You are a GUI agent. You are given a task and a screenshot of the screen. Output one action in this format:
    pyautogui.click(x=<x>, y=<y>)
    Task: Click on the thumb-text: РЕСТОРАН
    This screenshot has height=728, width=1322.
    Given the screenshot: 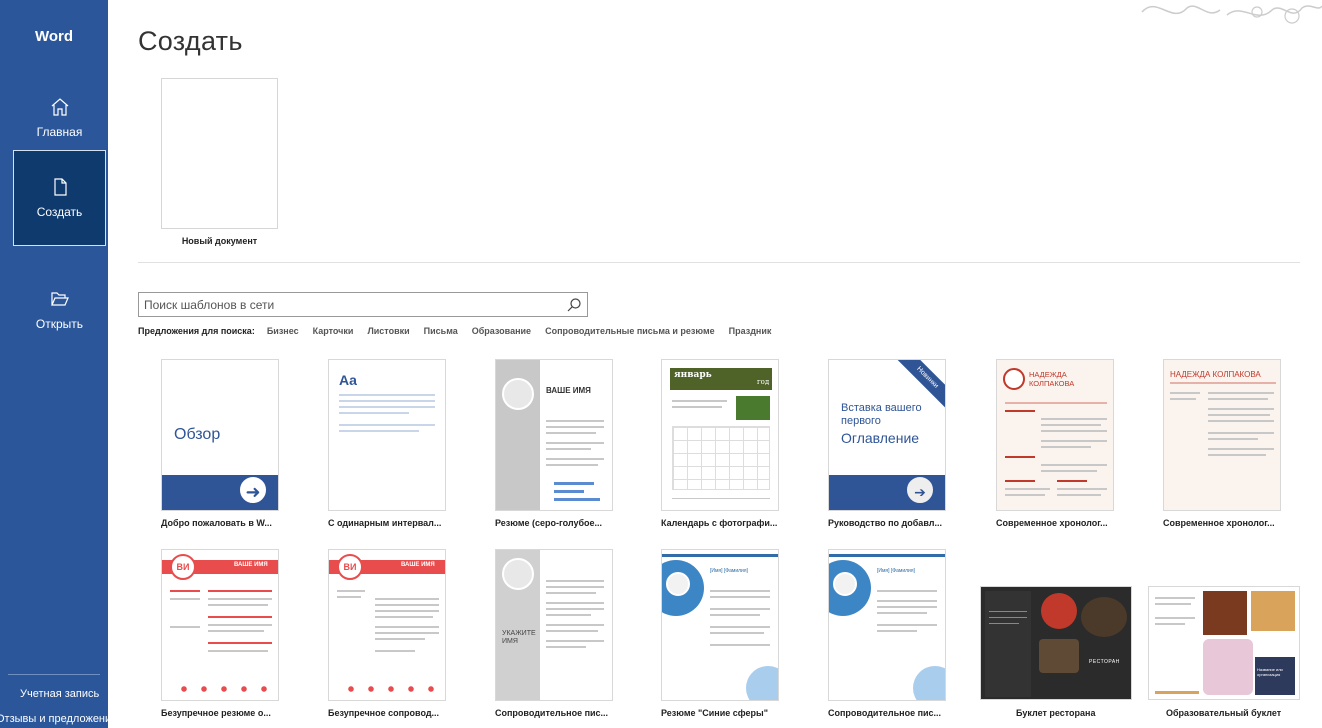 What is the action you would take?
    pyautogui.click(x=1104, y=662)
    